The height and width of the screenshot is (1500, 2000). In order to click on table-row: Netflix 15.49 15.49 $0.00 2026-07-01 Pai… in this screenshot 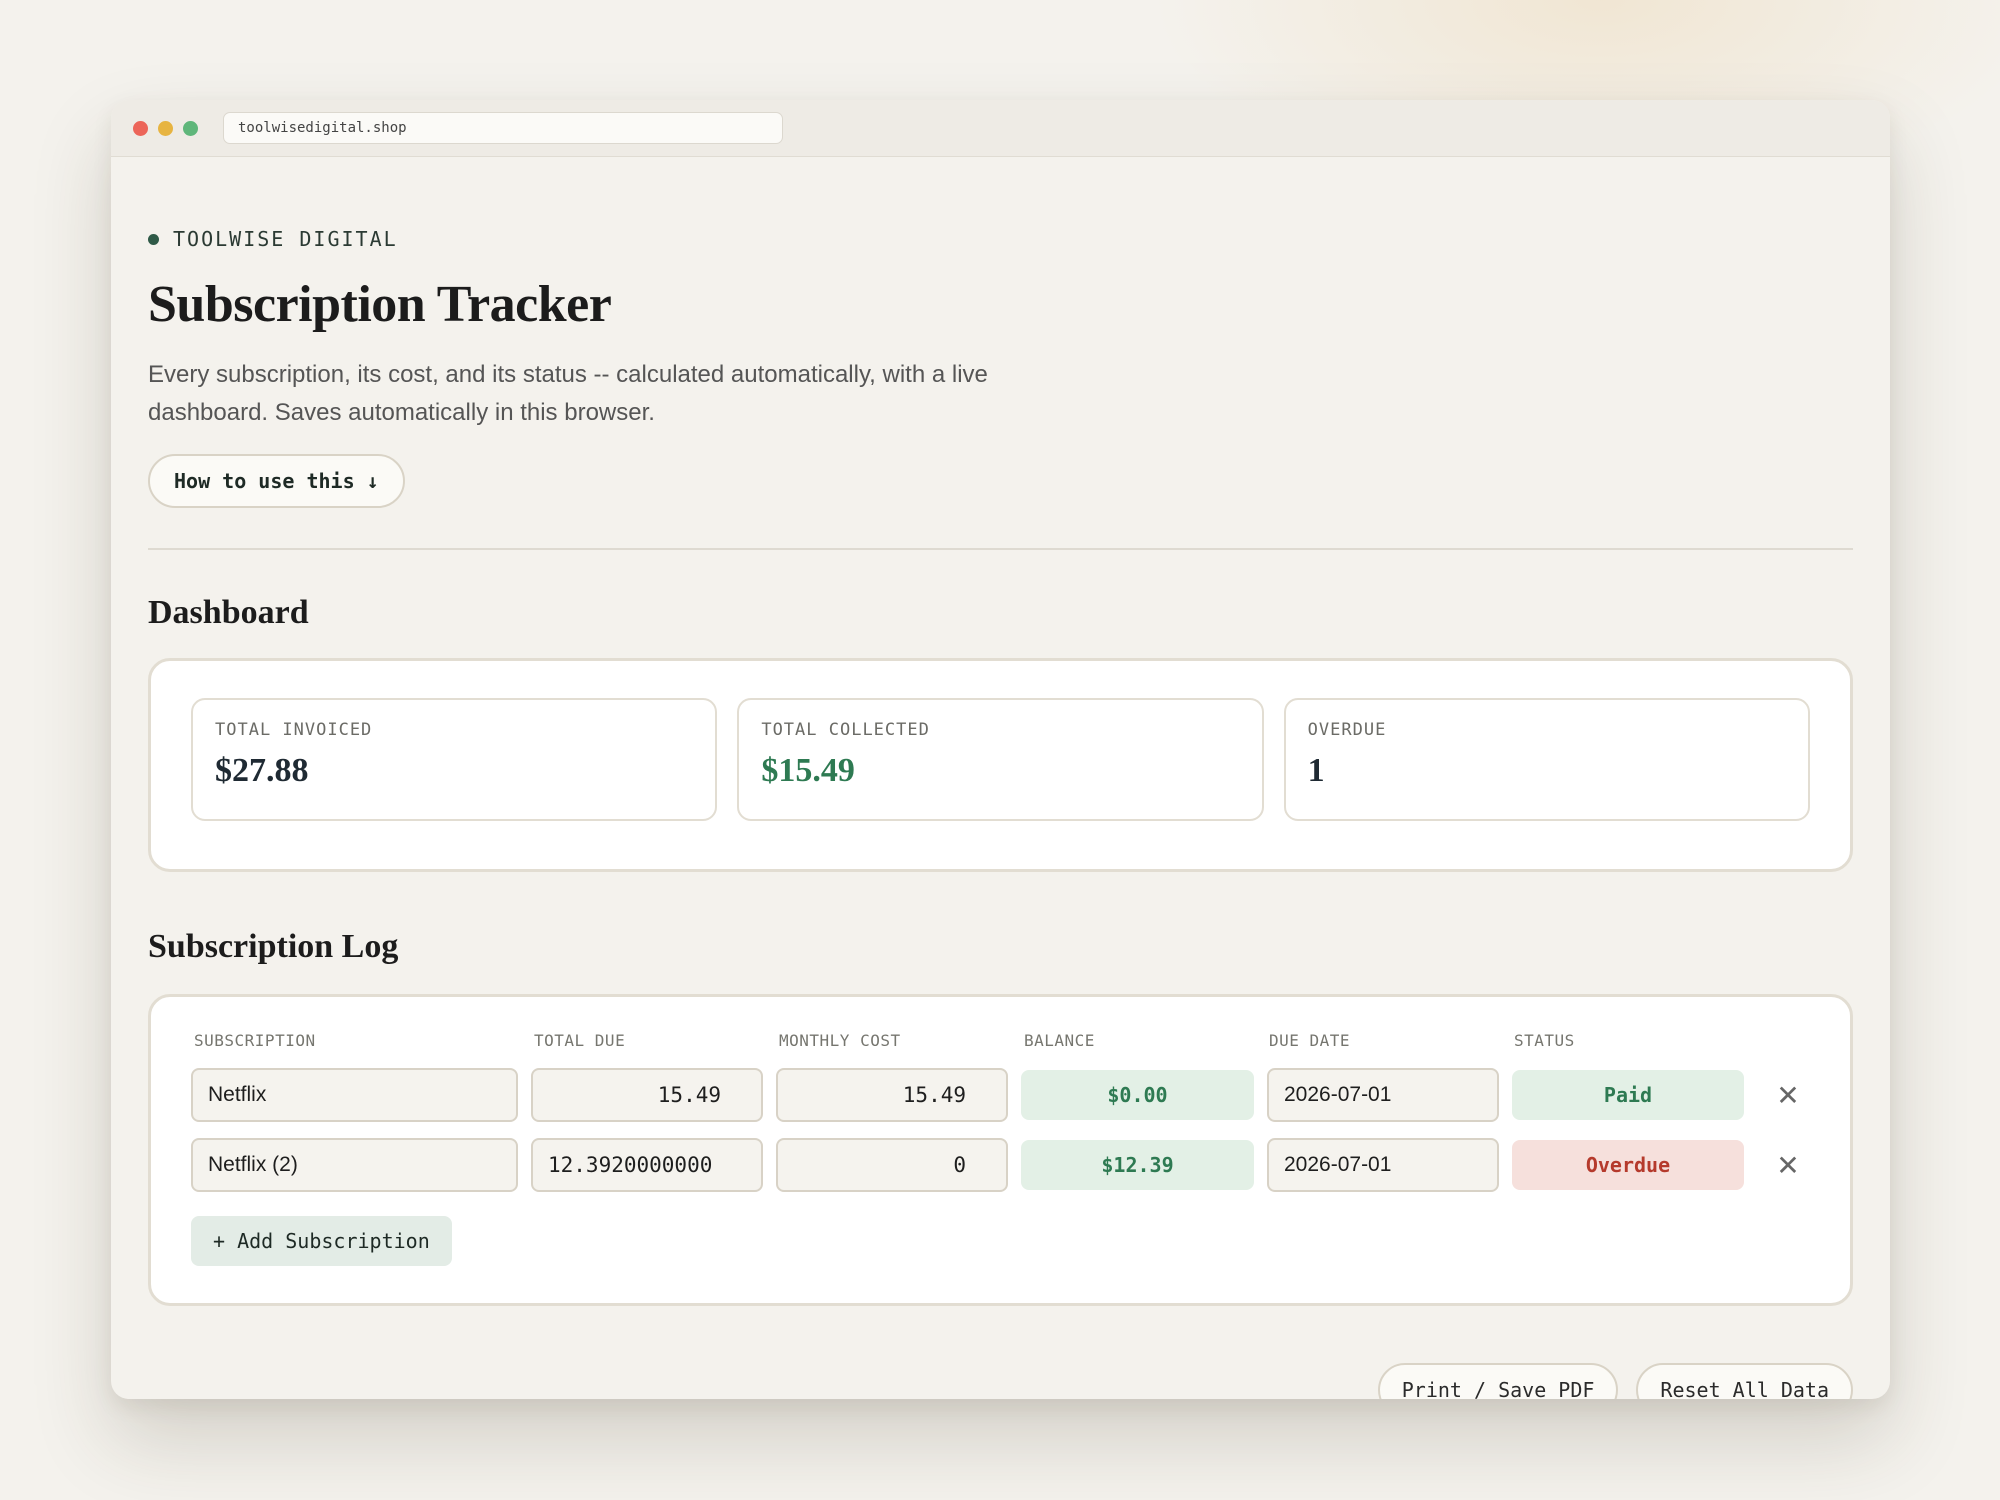, I will do `click(1000, 1095)`.